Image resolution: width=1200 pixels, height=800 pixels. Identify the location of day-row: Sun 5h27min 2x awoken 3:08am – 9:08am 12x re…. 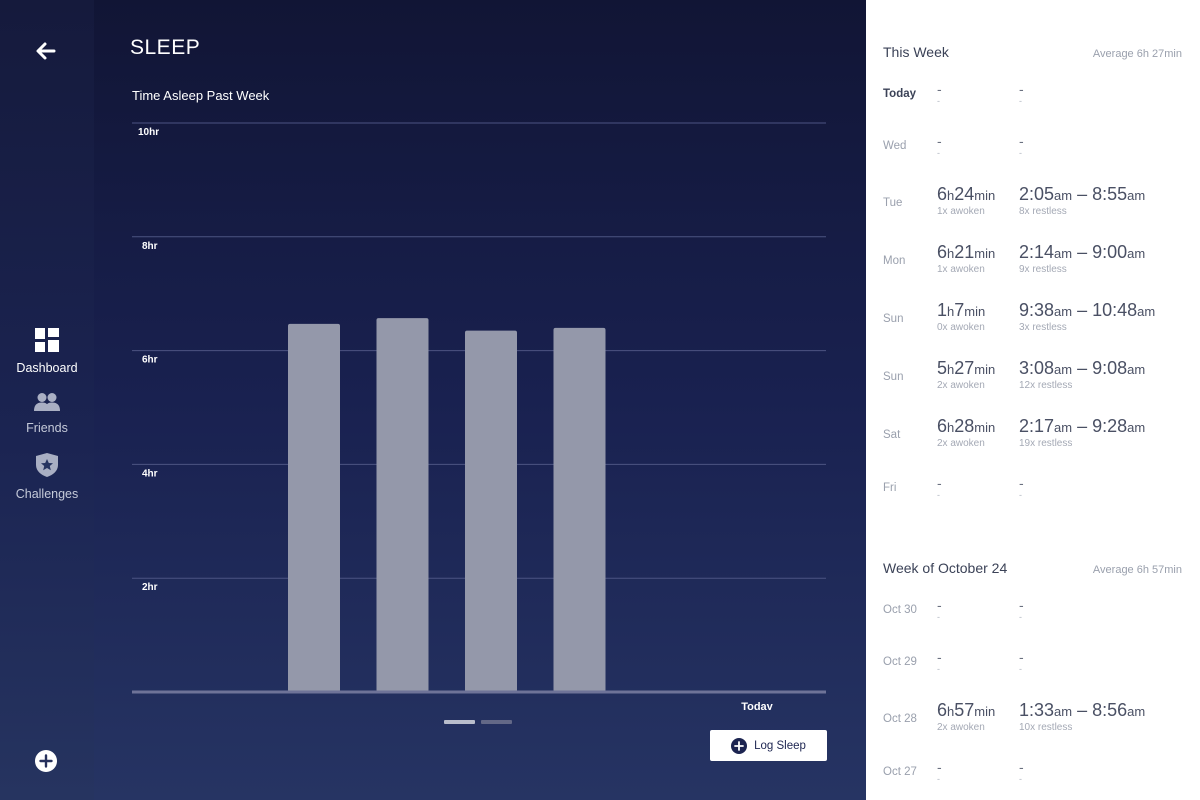
(1033, 383).